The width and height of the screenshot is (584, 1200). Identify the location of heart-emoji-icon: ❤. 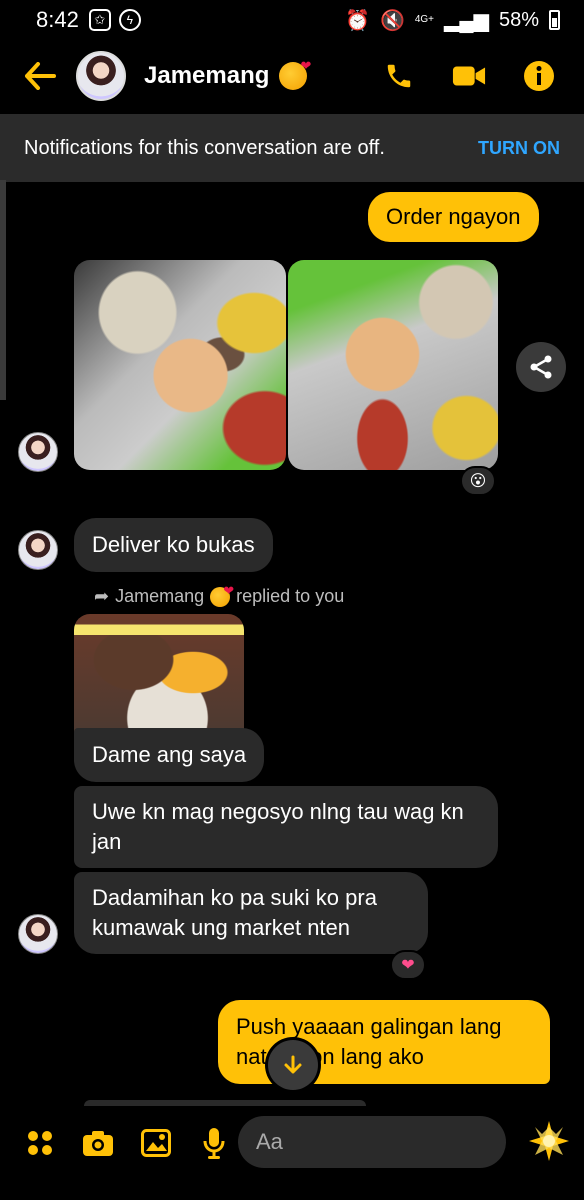
(408, 965).